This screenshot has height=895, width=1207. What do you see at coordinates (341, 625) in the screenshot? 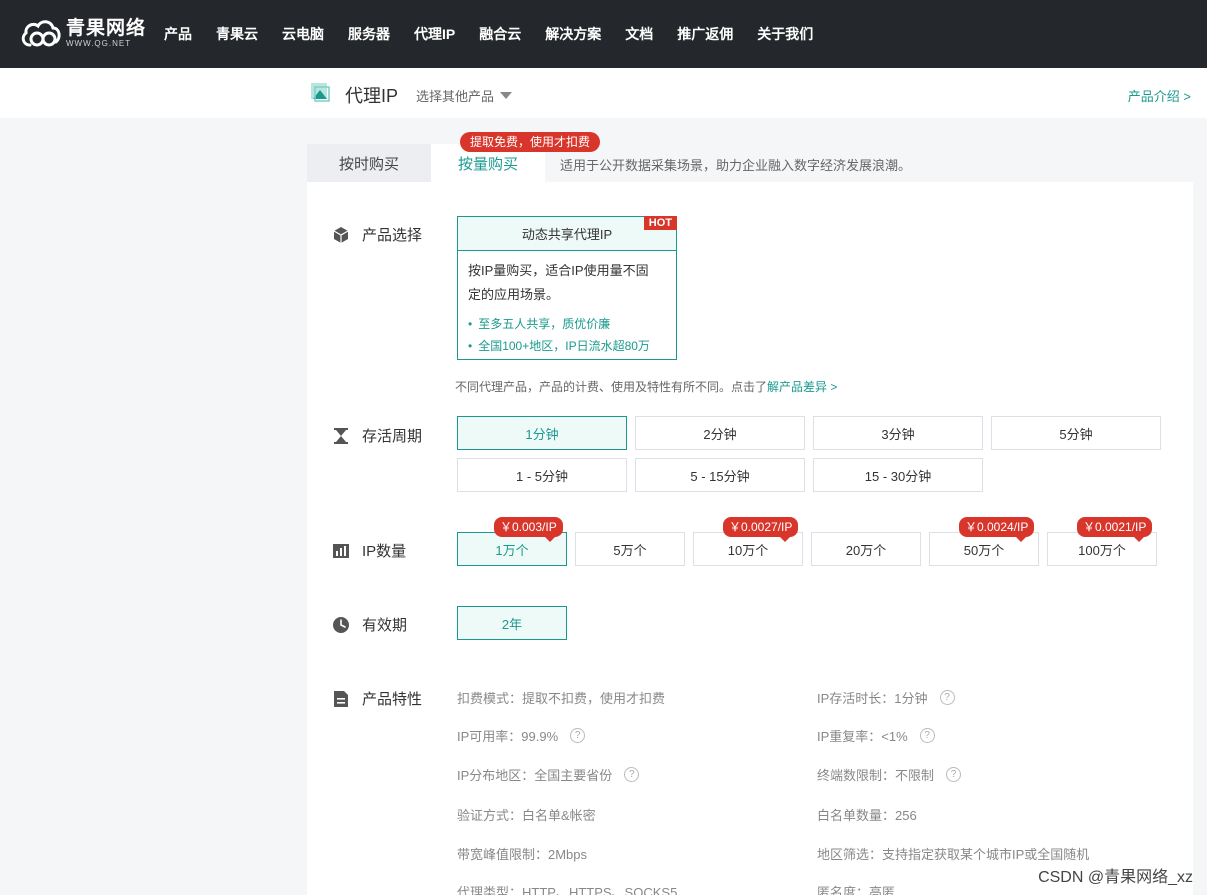
I see `clock-icon` at bounding box center [341, 625].